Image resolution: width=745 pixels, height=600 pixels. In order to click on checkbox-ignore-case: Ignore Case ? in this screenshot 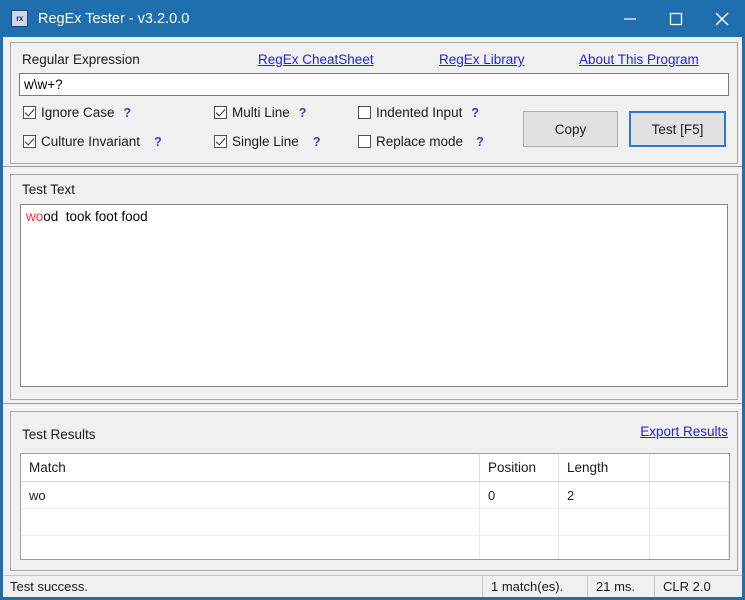, I will do `click(77, 112)`.